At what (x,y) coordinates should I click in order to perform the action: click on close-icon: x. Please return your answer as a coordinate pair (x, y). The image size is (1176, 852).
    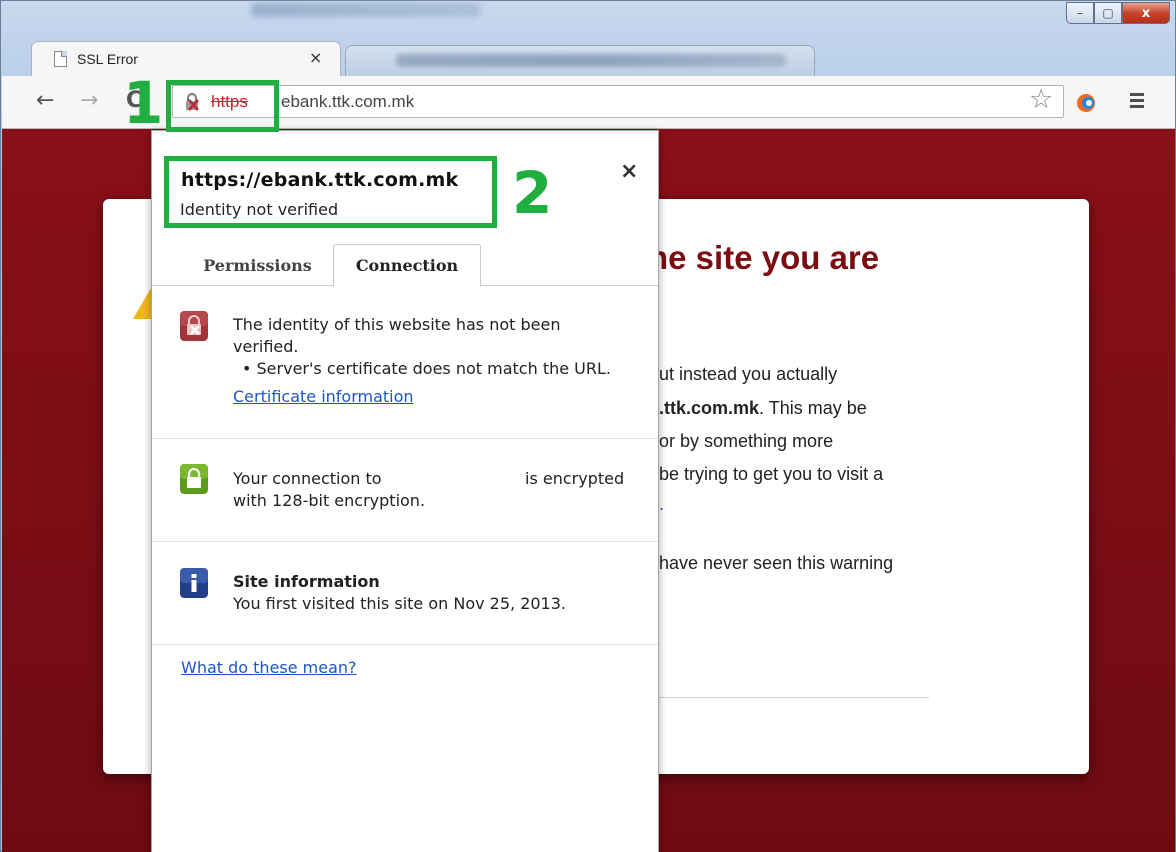
    Looking at the image, I should click on (1146, 13).